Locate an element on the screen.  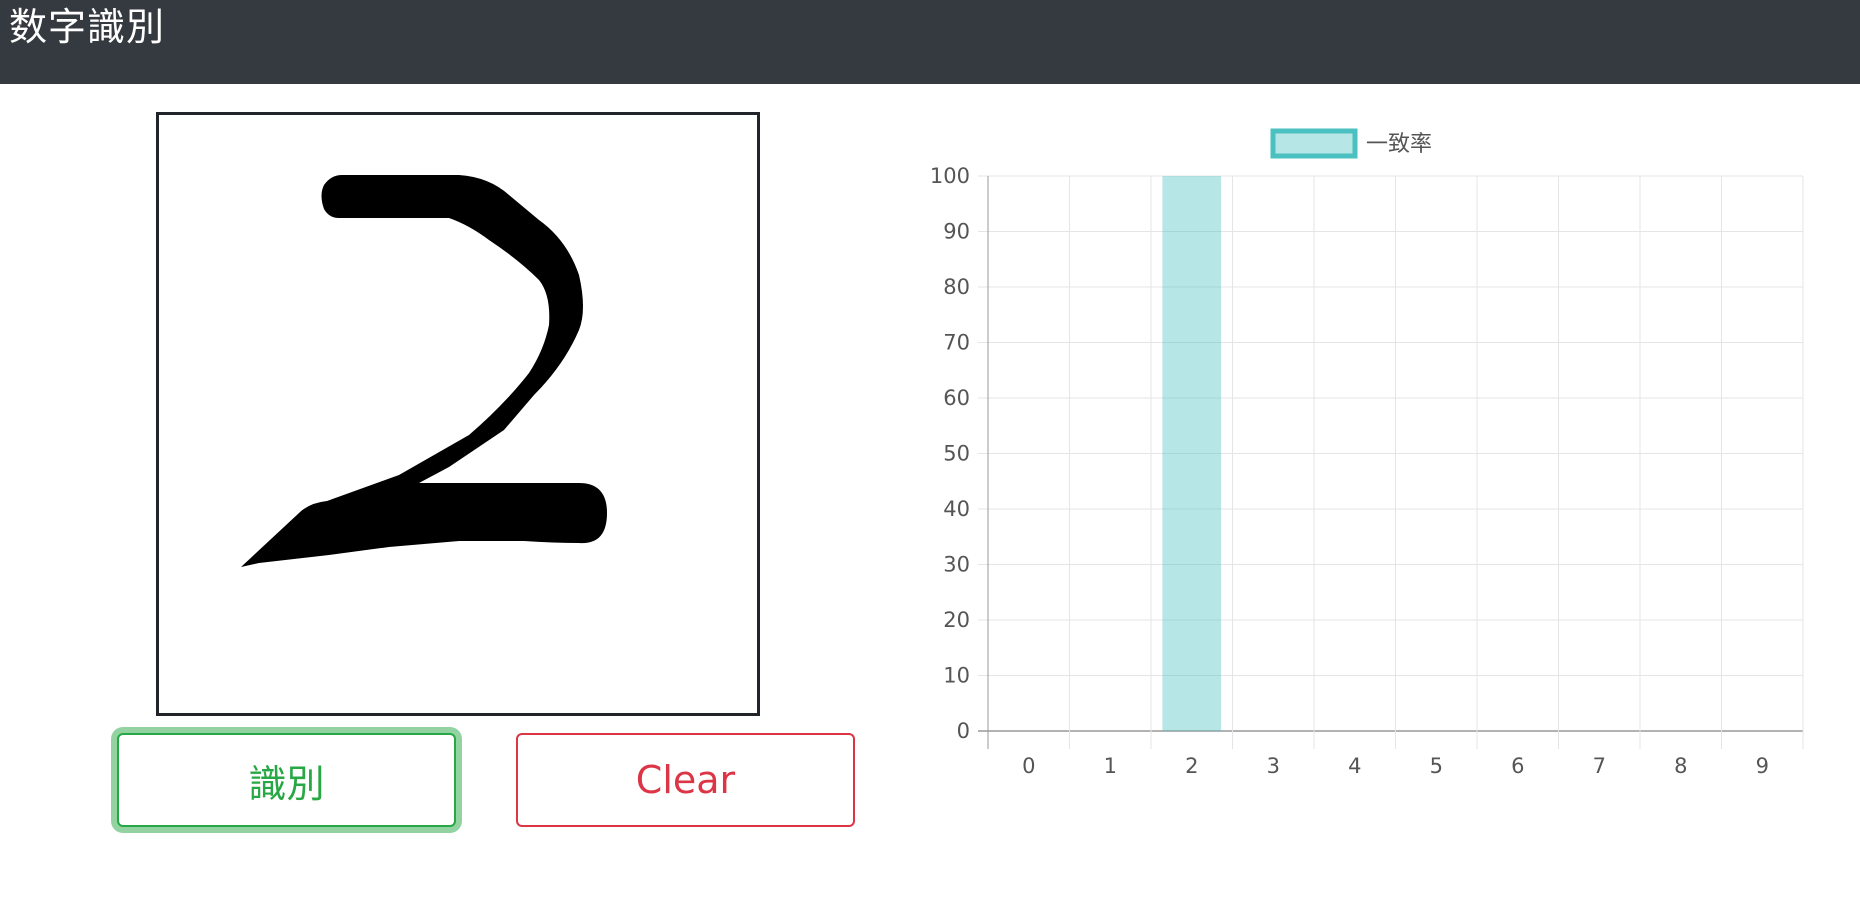
clear-button: Clear is located at coordinates (685, 780).